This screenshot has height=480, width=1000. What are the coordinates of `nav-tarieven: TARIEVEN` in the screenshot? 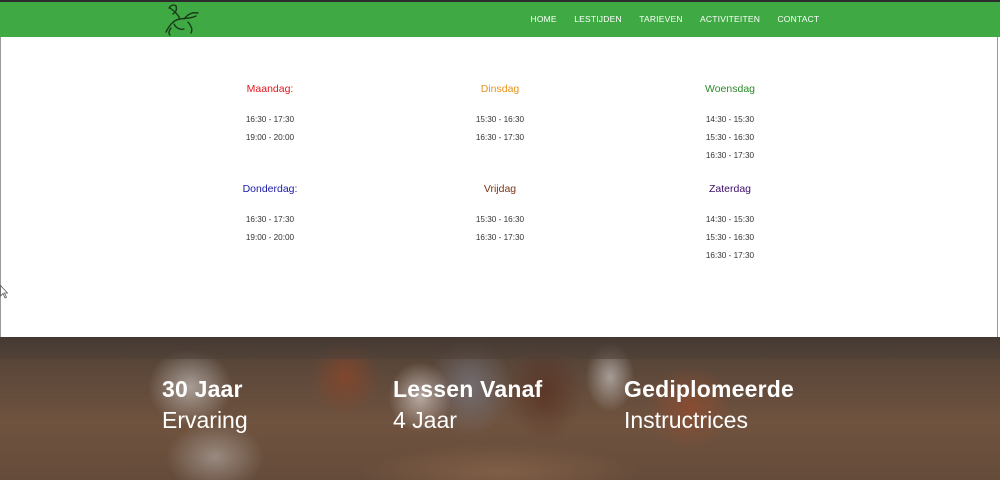 It's located at (661, 19).